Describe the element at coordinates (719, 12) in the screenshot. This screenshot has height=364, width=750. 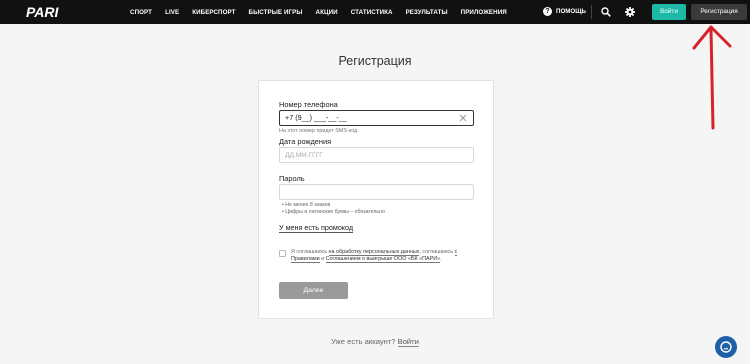
I see `register-button: Регистрация` at that location.